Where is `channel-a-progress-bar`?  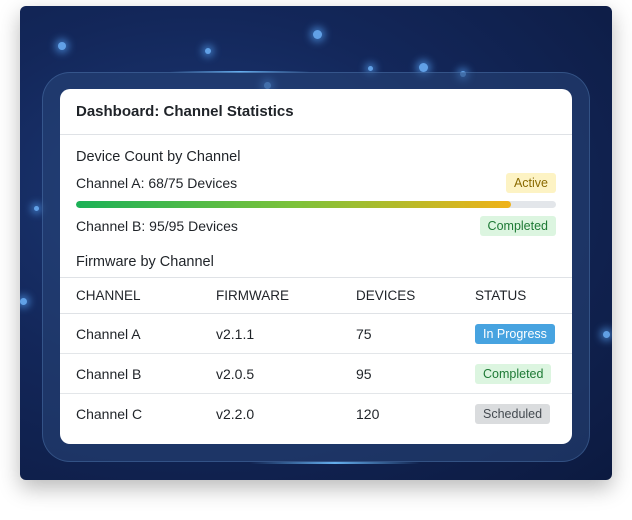
channel-a-progress-bar is located at coordinates (316, 204).